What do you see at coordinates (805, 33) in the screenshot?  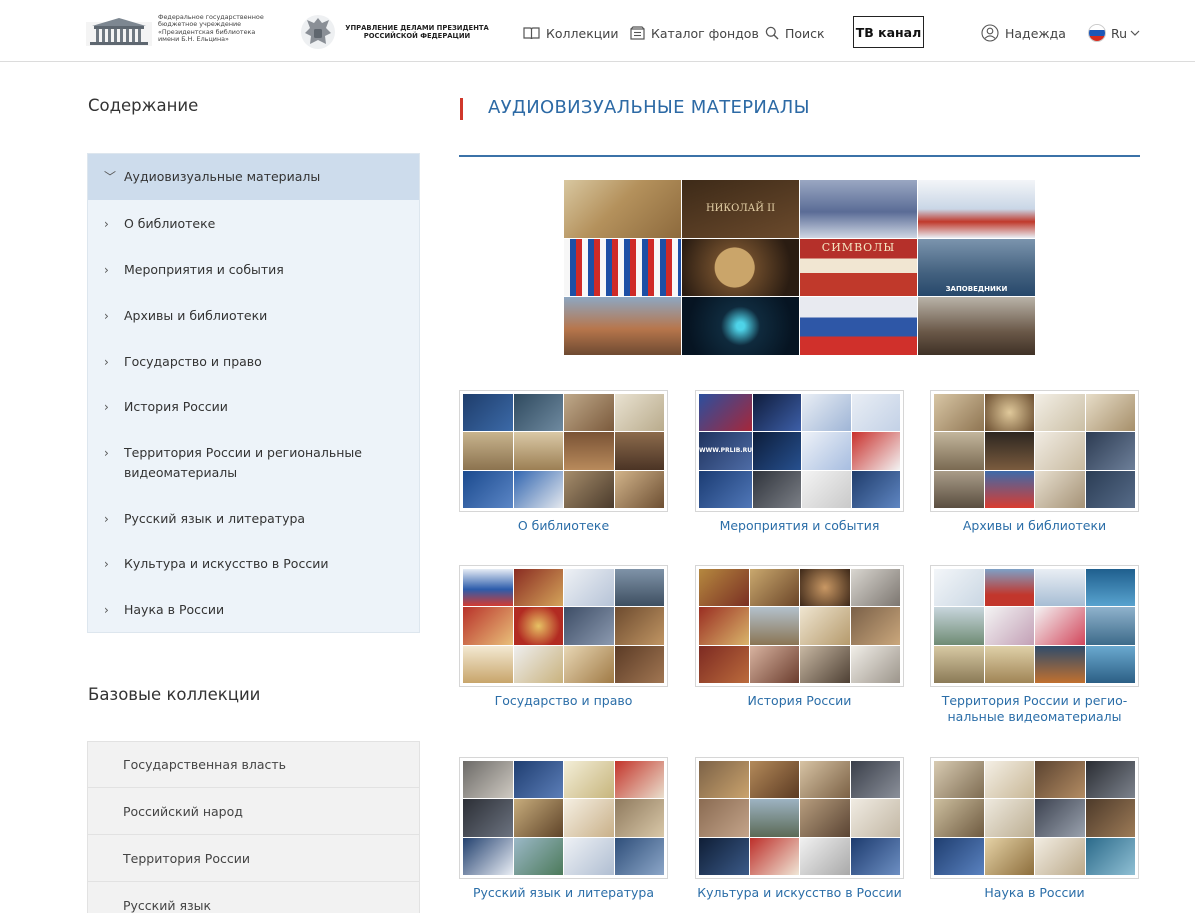 I see `nav-search-label: Поиск` at bounding box center [805, 33].